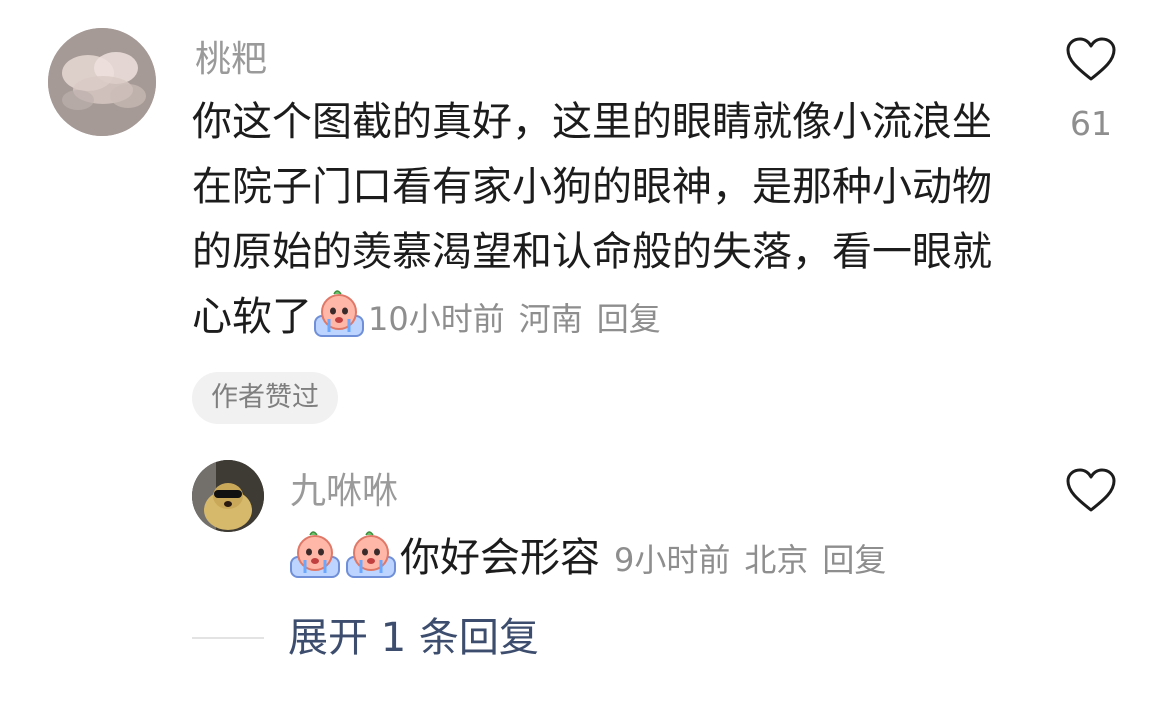 This screenshot has height=704, width=1170. I want to click on author-liked-badge: 作者赞过, so click(265, 398).